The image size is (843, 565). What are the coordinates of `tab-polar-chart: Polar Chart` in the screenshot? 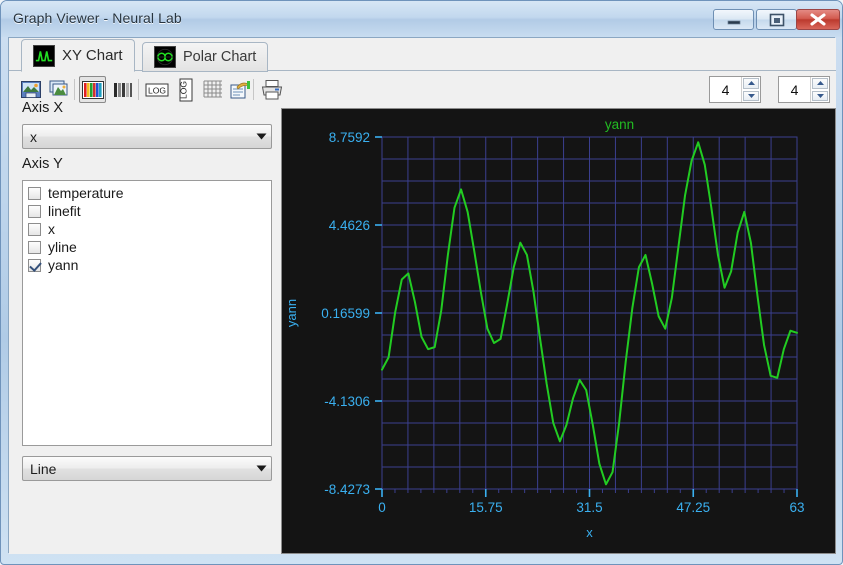 It's located at (205, 57).